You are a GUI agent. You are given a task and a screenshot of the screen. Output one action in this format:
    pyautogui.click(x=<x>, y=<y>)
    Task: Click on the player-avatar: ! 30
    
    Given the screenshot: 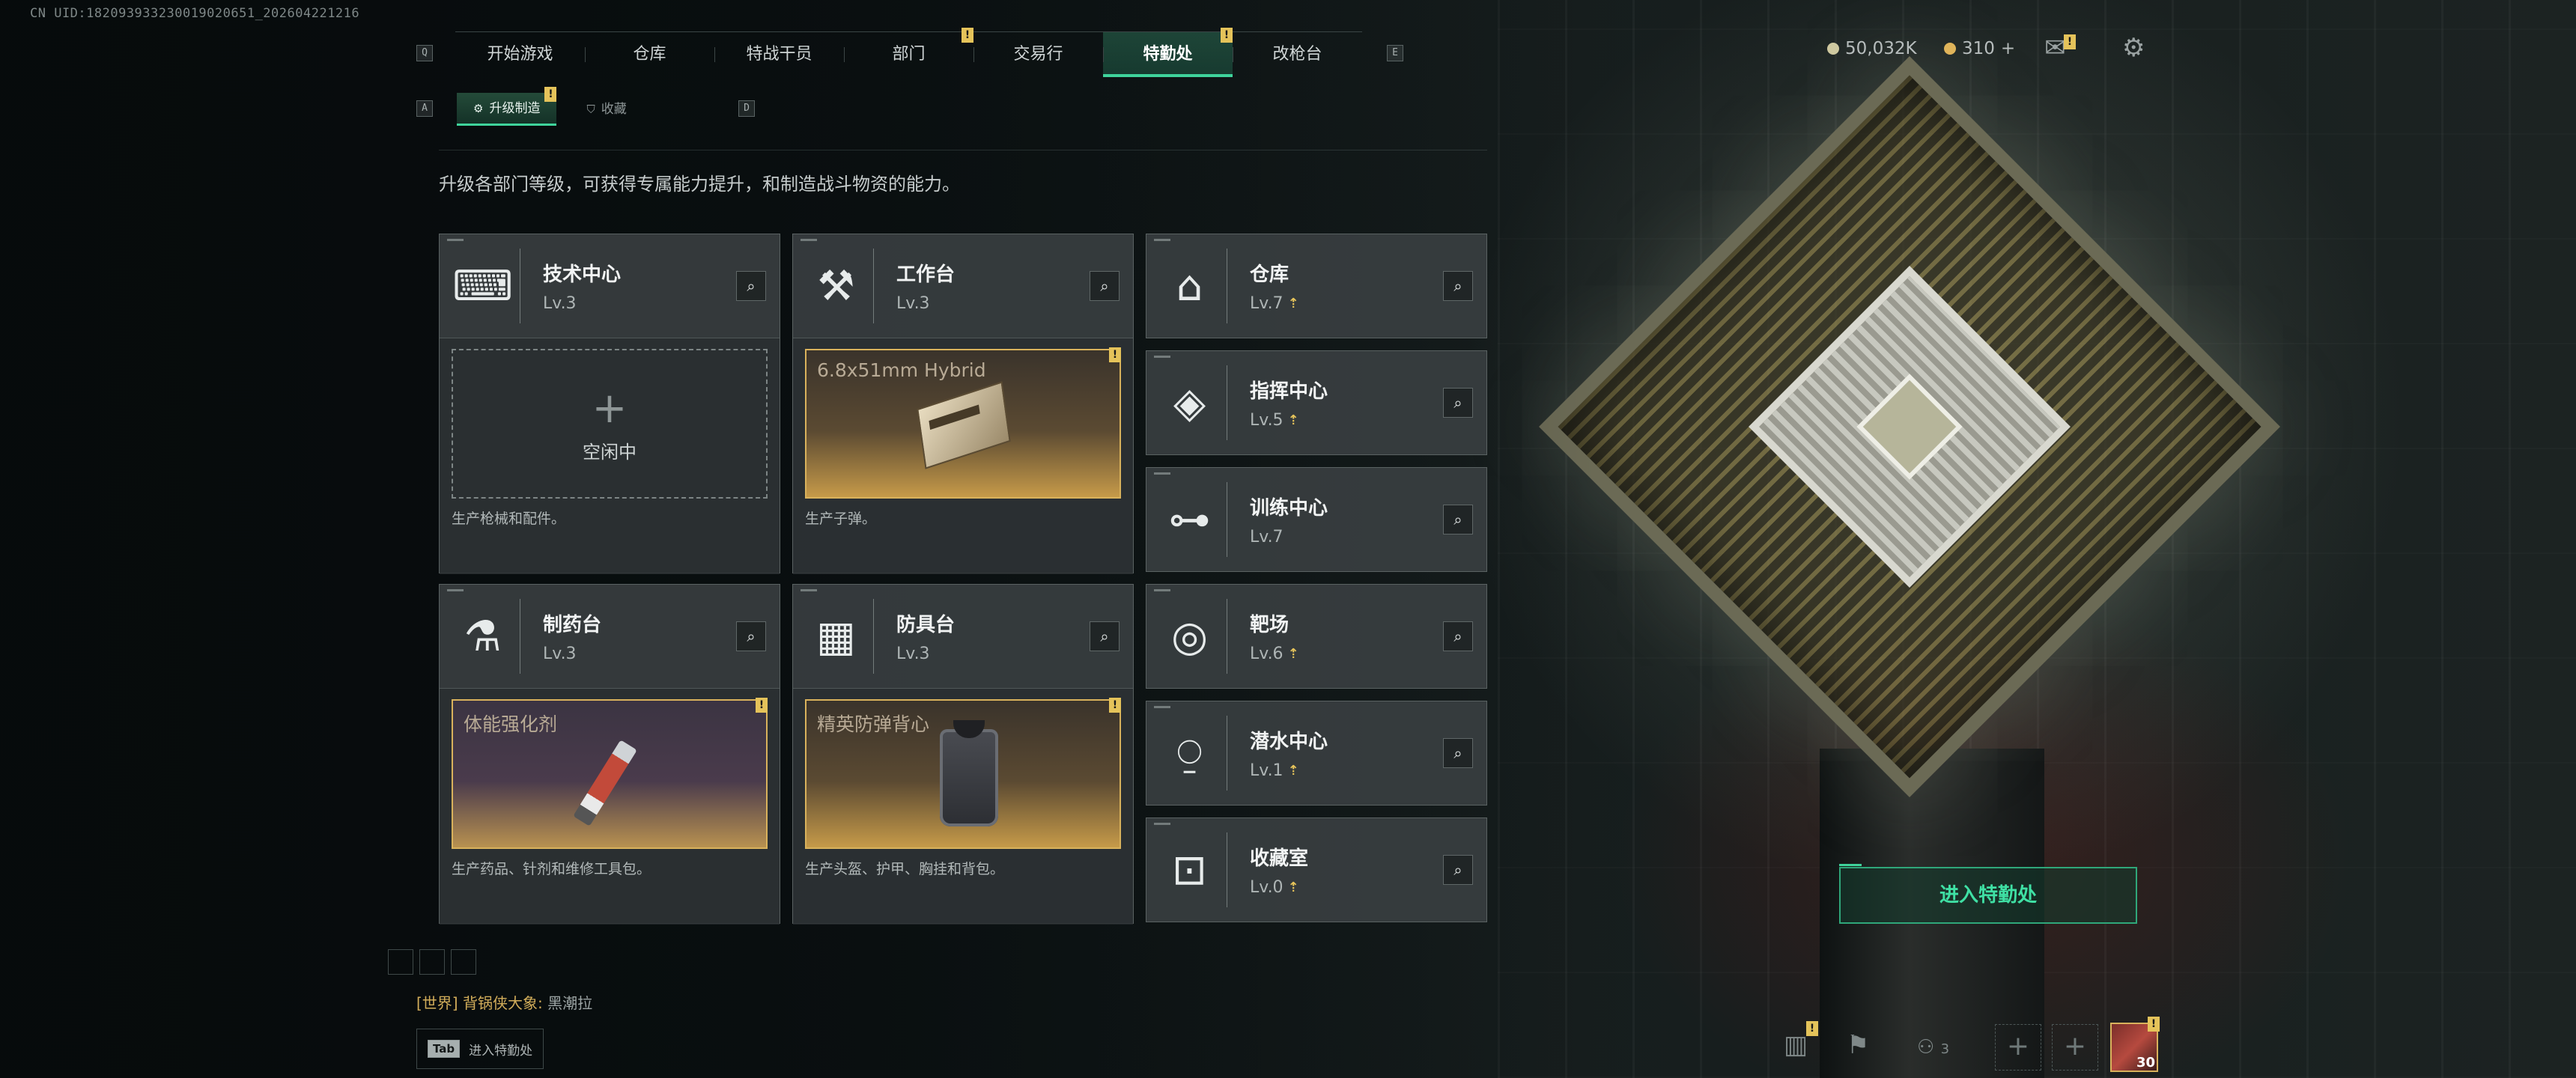 What is the action you would take?
    pyautogui.click(x=2135, y=1044)
    